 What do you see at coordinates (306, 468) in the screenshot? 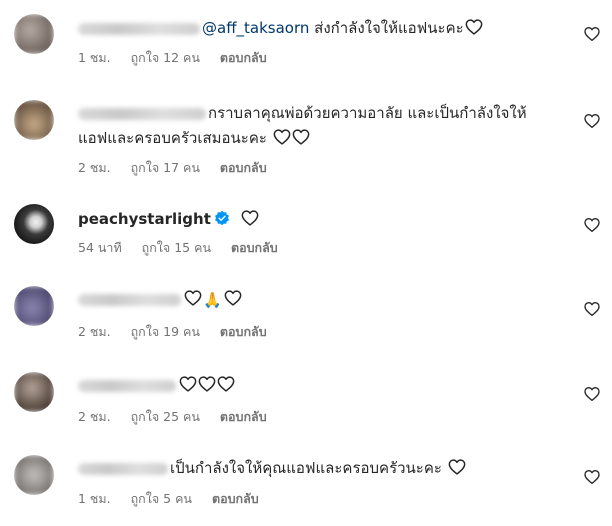
I see `comment-text: เป็นกำลังใจให้คุณแอฟและครอบครัวนะคะ` at bounding box center [306, 468].